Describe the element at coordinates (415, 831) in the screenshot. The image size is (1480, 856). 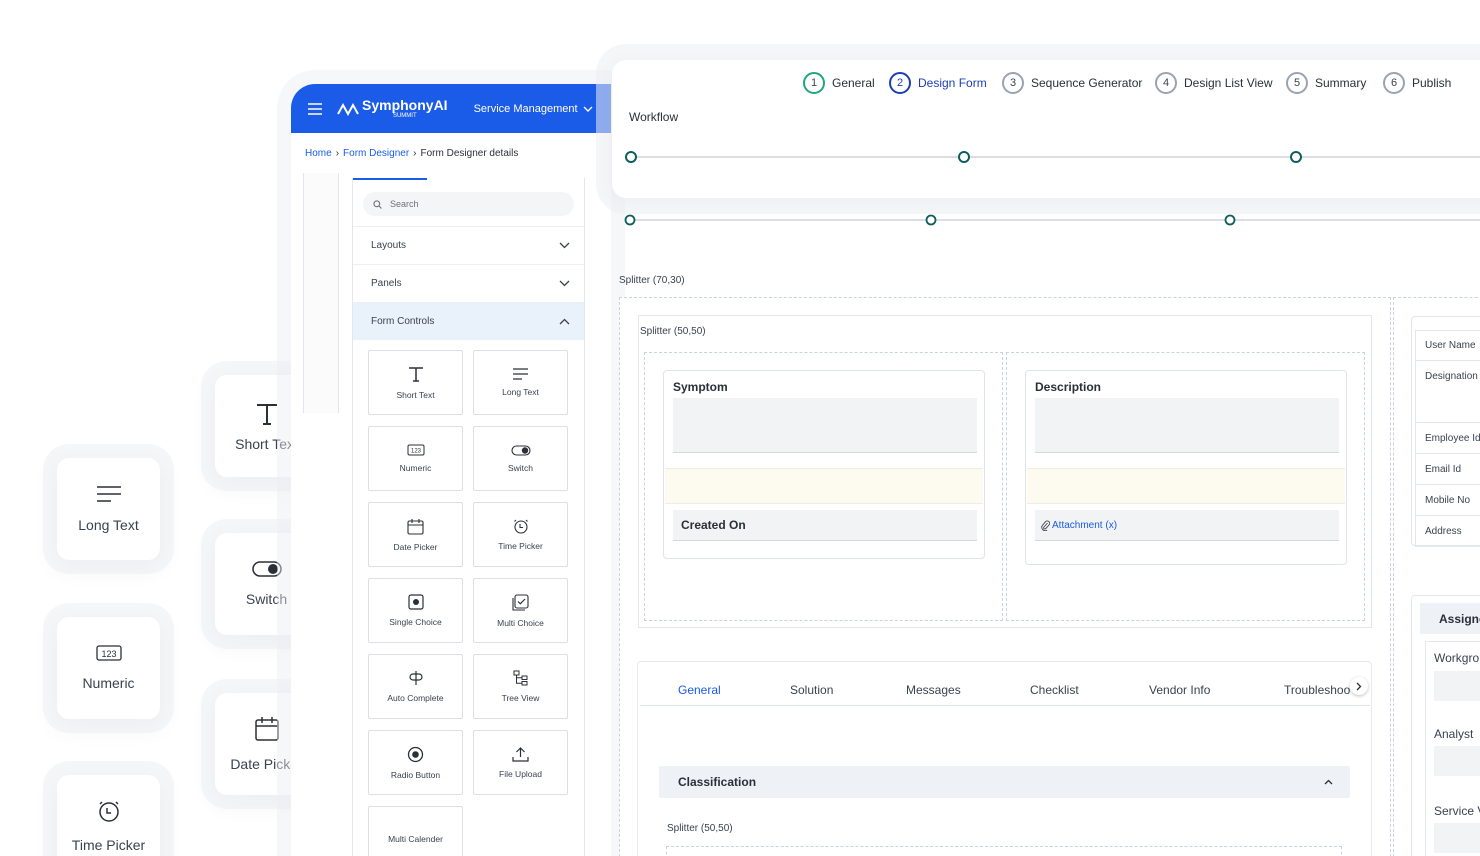
I see `control-multi-calender: Multi Calender` at that location.